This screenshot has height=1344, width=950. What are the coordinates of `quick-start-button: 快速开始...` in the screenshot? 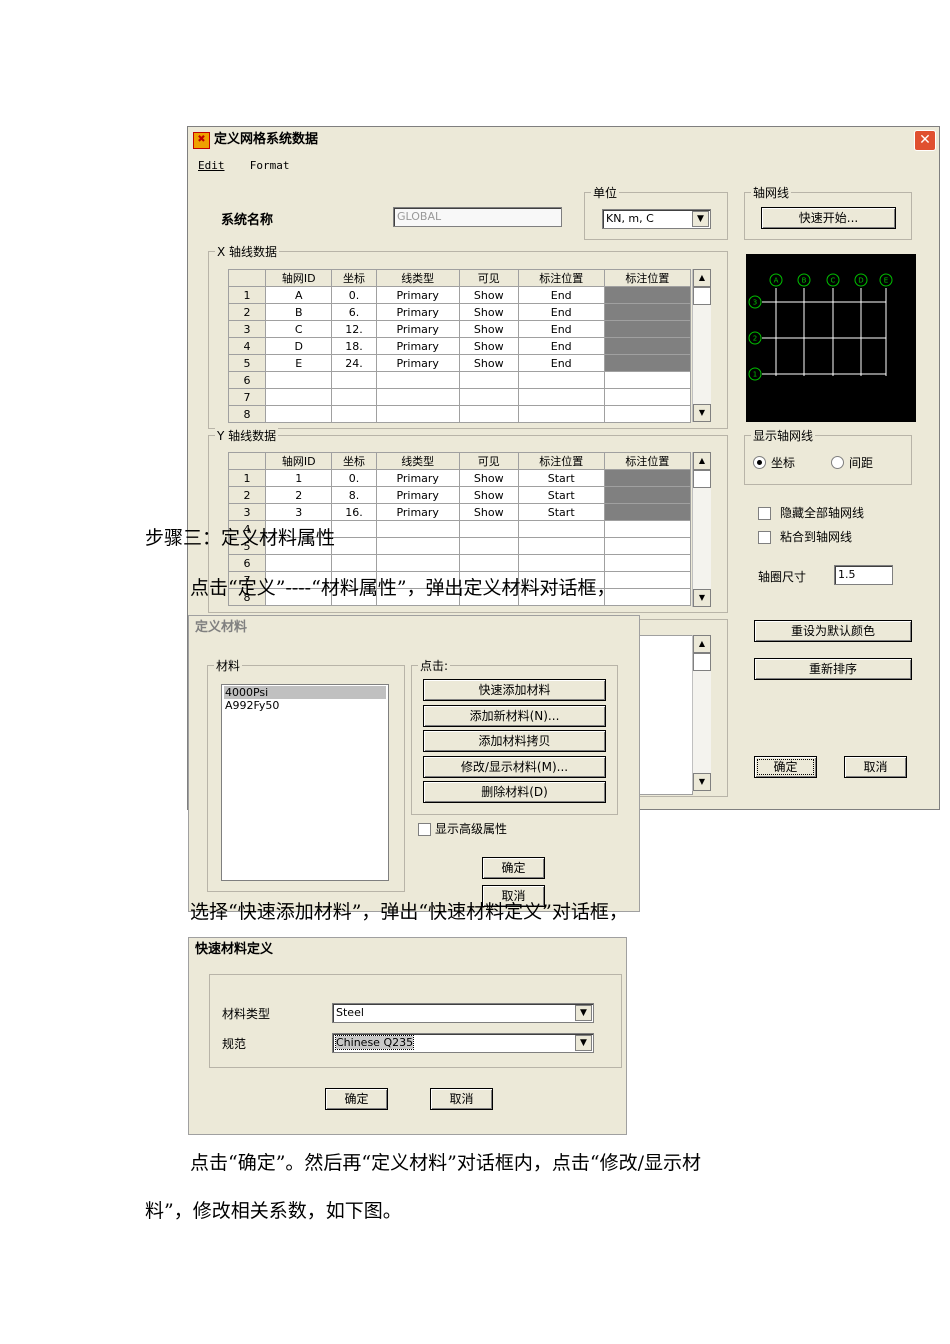 It's located at (828, 218).